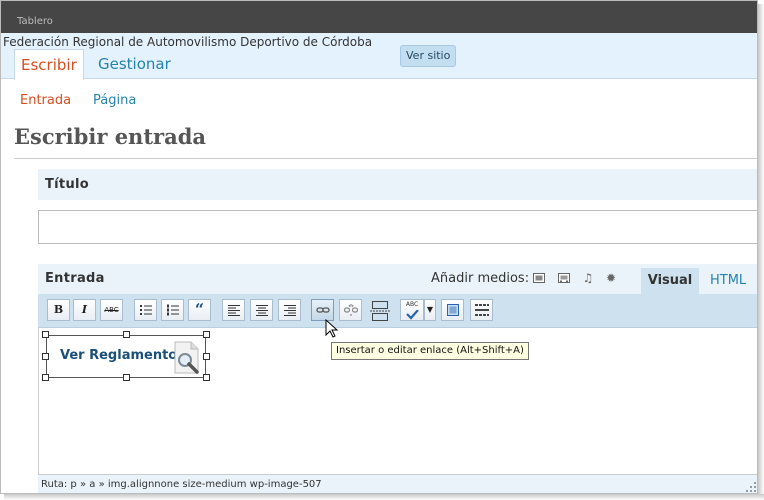  Describe the element at coordinates (75, 278) in the screenshot. I see `post-box-label: Entrada` at that location.